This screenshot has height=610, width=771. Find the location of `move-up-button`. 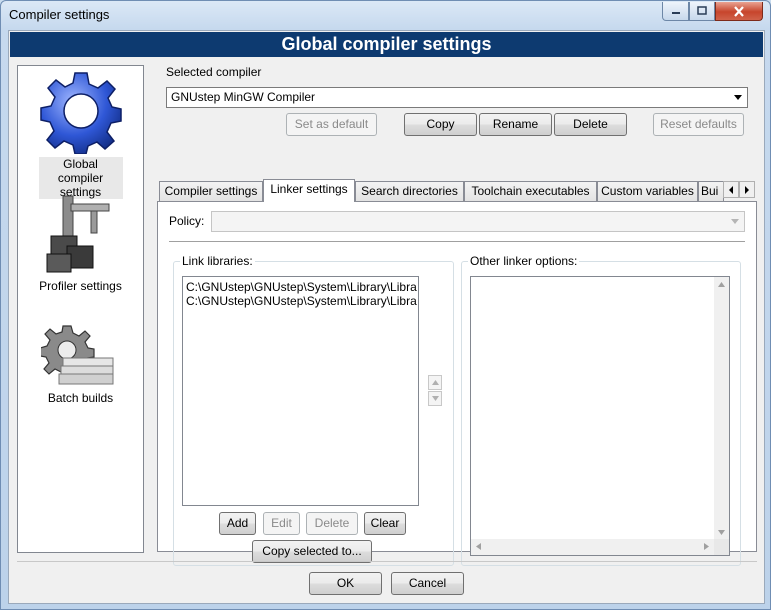

move-up-button is located at coordinates (435, 382).